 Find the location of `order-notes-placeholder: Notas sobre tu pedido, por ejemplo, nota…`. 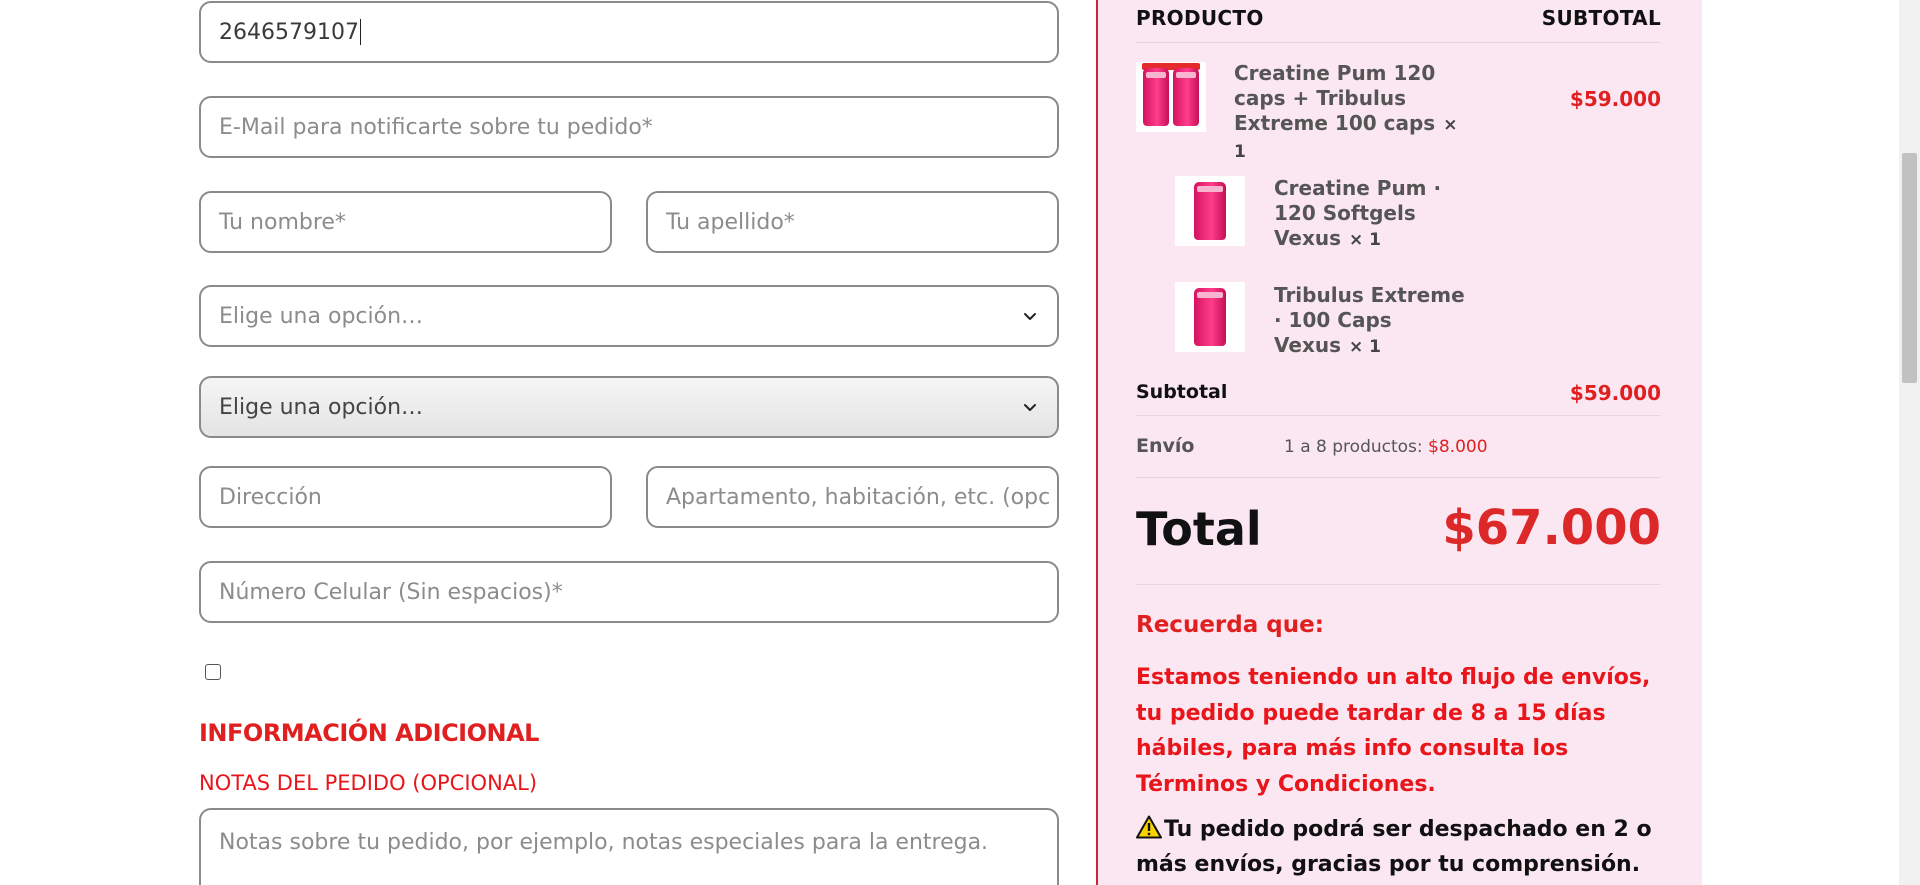

order-notes-placeholder: Notas sobre tu pedido, por ejemplo, nota… is located at coordinates (604, 842).